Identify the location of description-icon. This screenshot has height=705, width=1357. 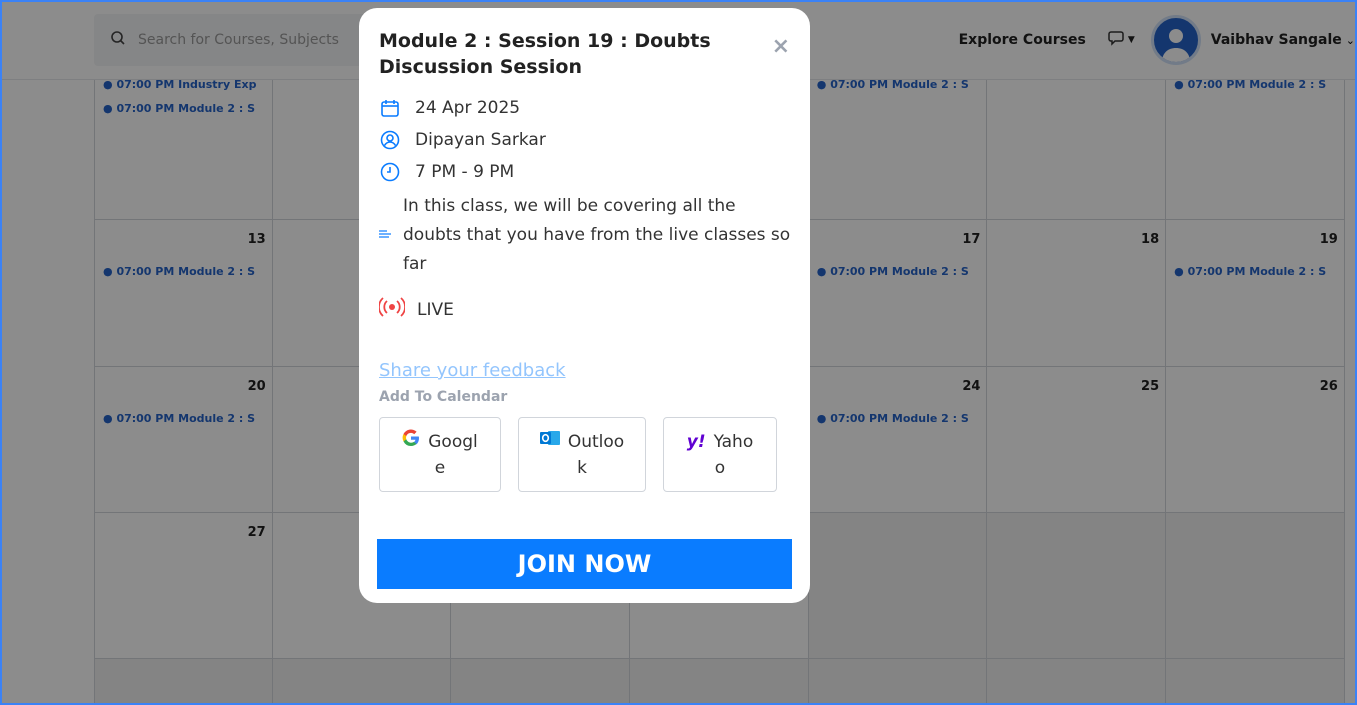
(385, 235).